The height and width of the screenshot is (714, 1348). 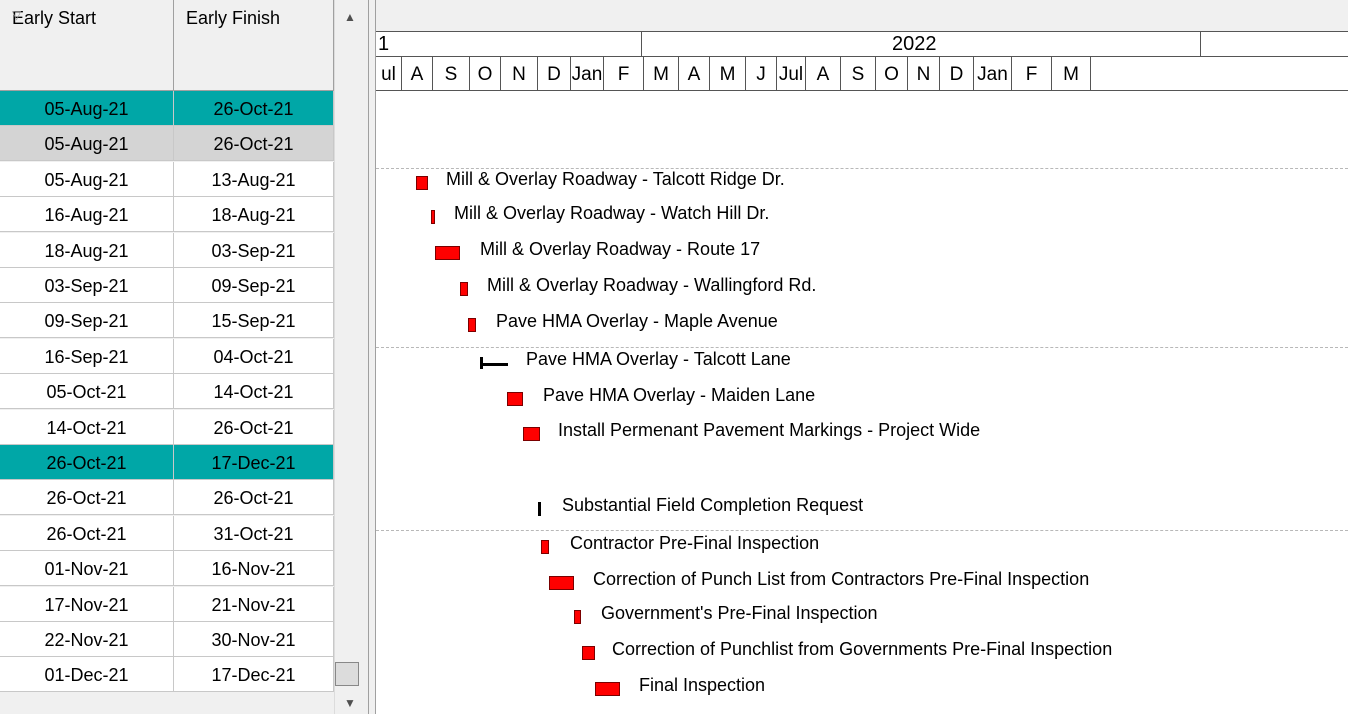 I want to click on early-finish-cell: 15-Sep-21, so click(x=254, y=321).